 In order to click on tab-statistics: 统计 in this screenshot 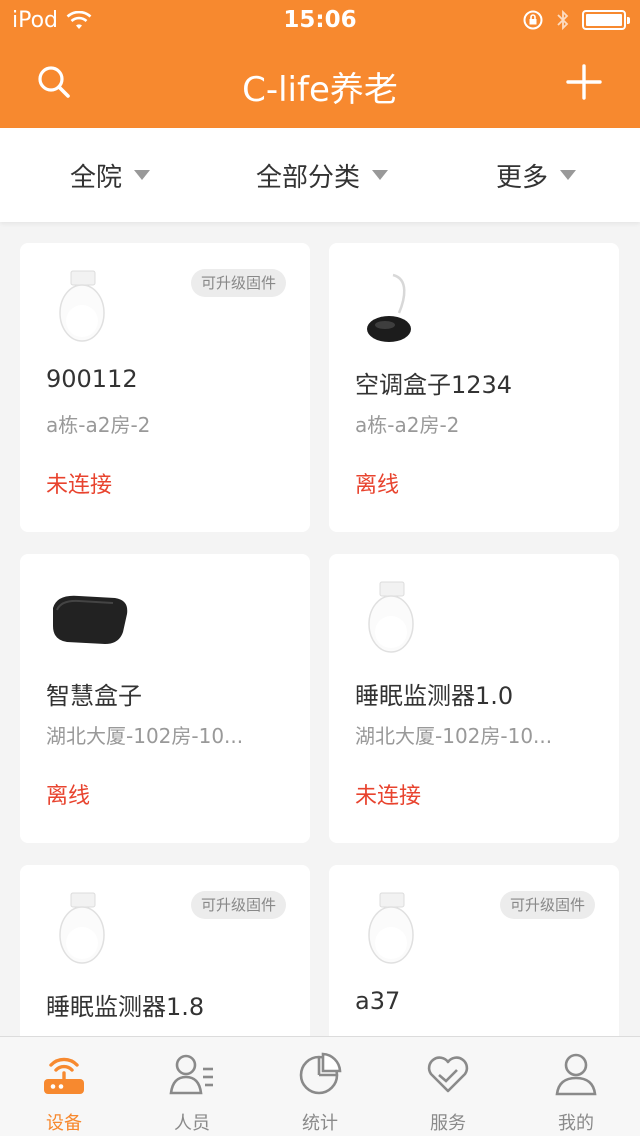, I will do `click(320, 1086)`.